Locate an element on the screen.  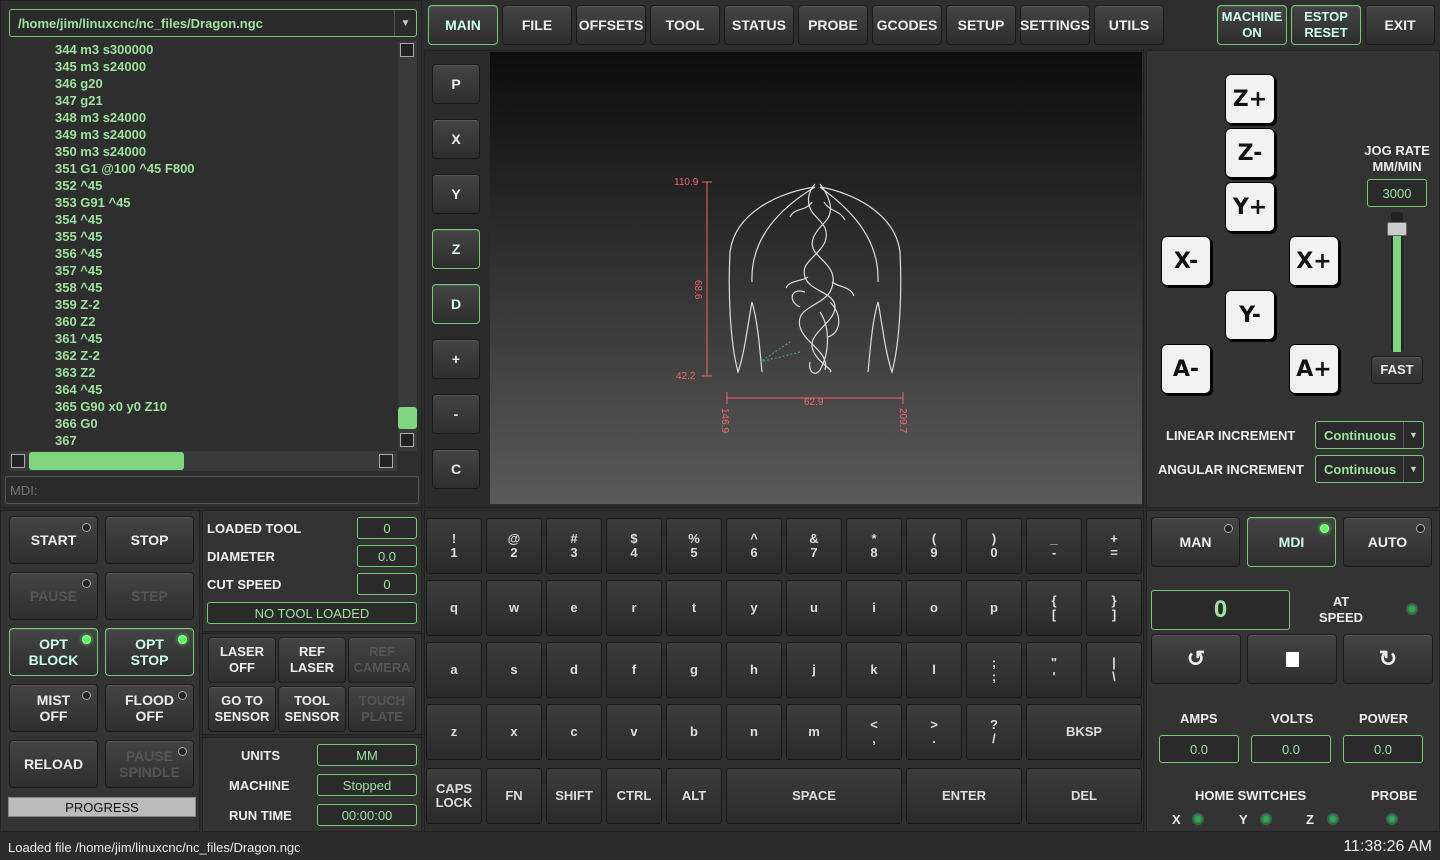
scroll-left-icon is located at coordinates (18, 461).